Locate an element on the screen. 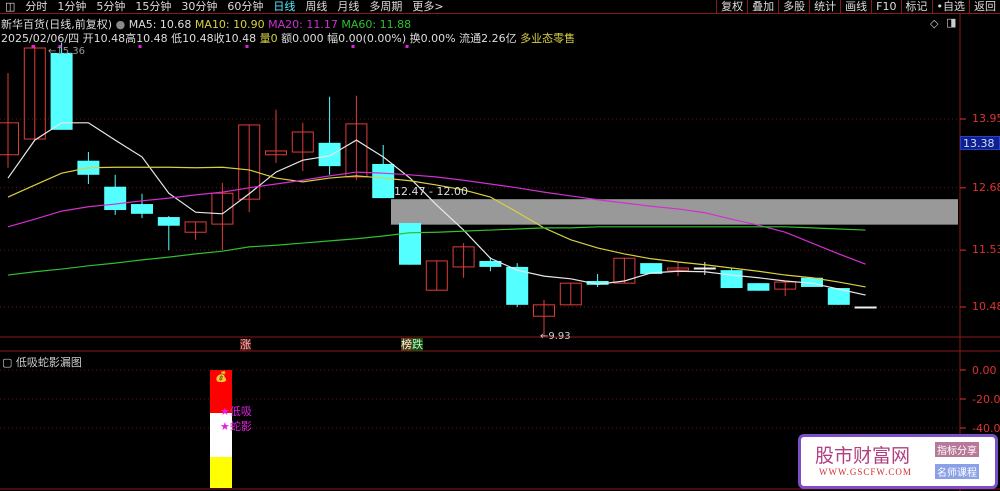 The width and height of the screenshot is (1000, 491). layout-toggle-icon: ◫ is located at coordinates (10, 6).